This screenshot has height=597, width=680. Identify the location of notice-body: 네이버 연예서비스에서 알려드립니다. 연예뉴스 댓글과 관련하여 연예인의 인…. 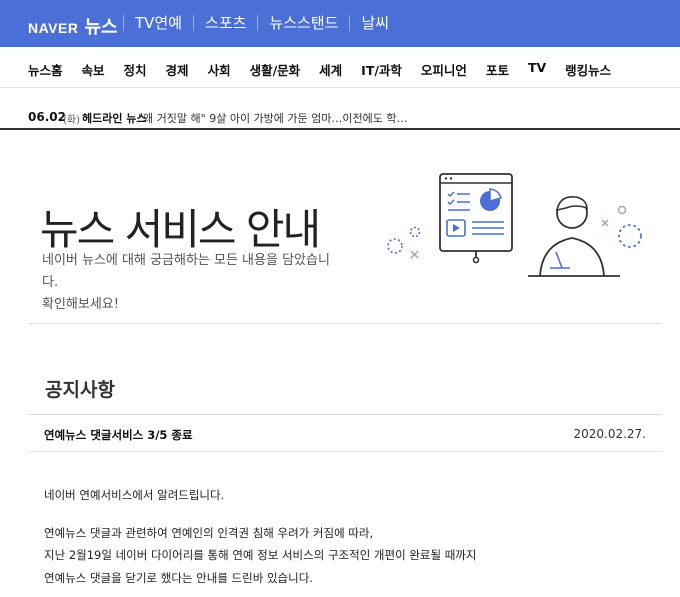
(260, 536).